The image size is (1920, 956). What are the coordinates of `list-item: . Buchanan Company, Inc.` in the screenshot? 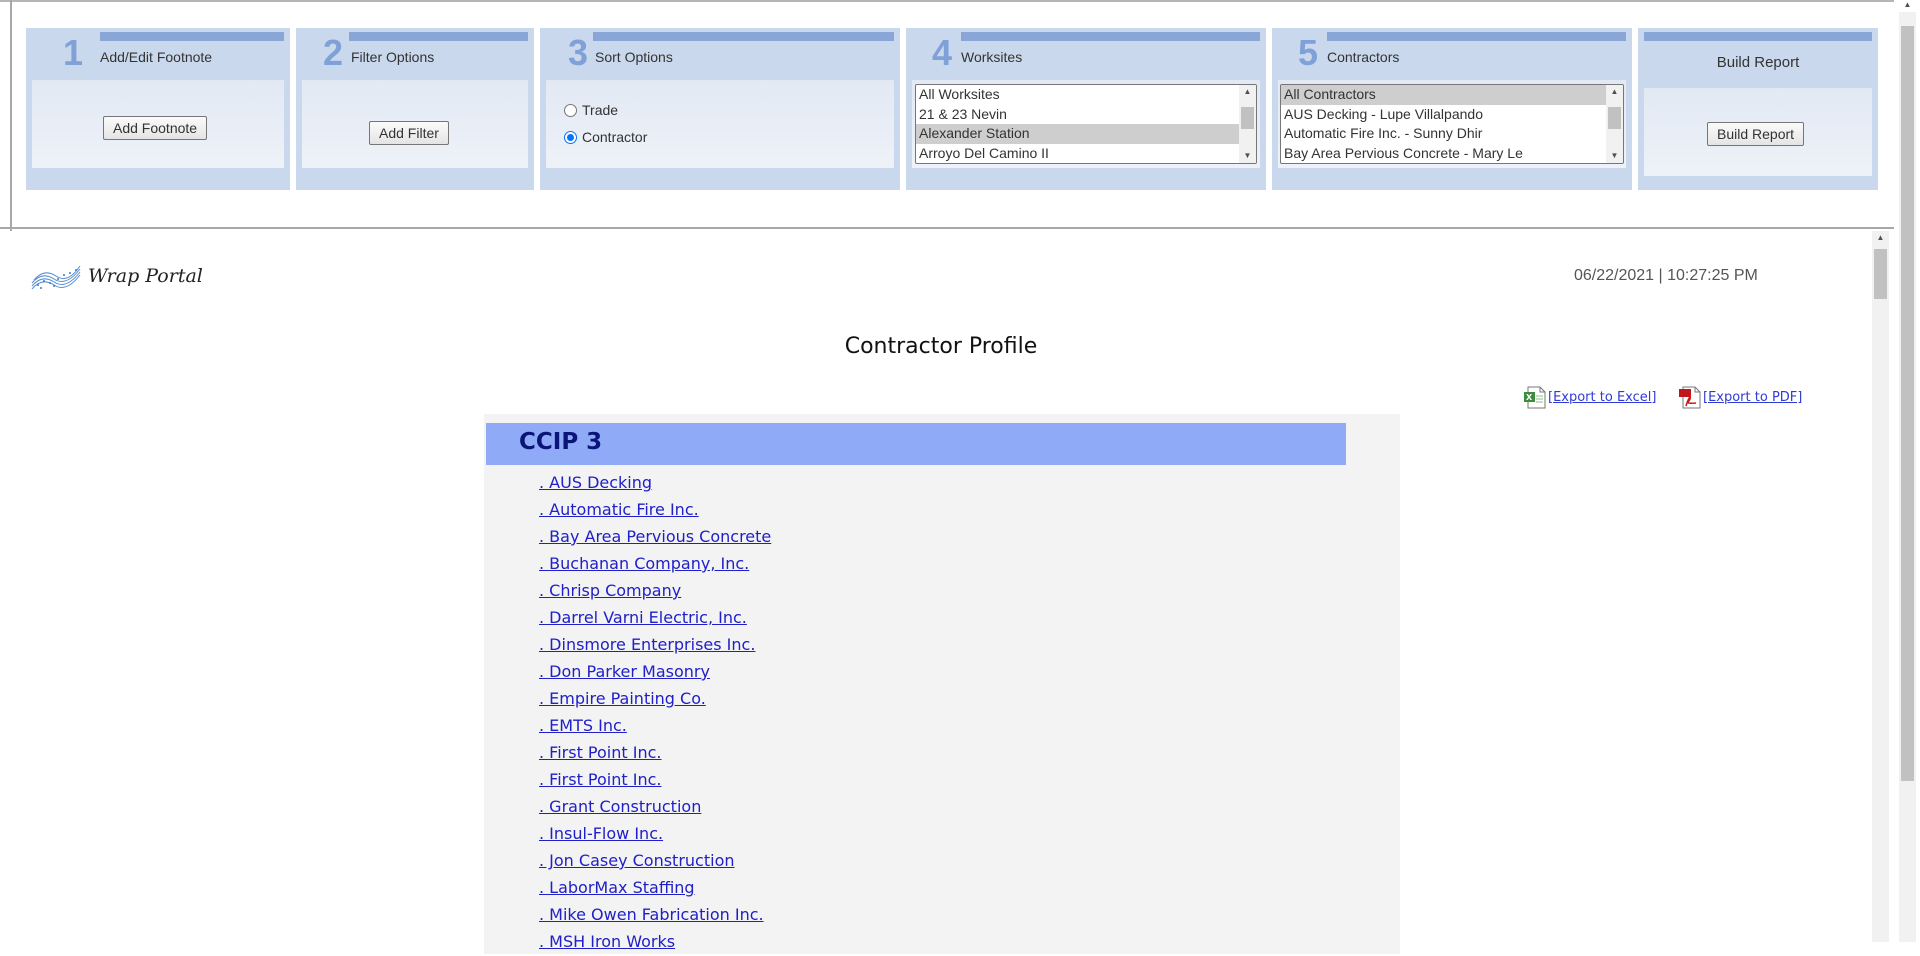 It's located at (655, 563).